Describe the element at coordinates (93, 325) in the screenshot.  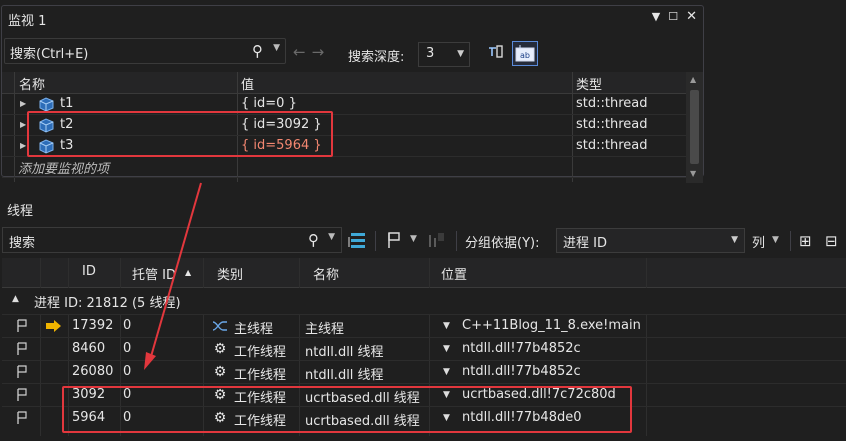
I see `thread-id: 17392` at that location.